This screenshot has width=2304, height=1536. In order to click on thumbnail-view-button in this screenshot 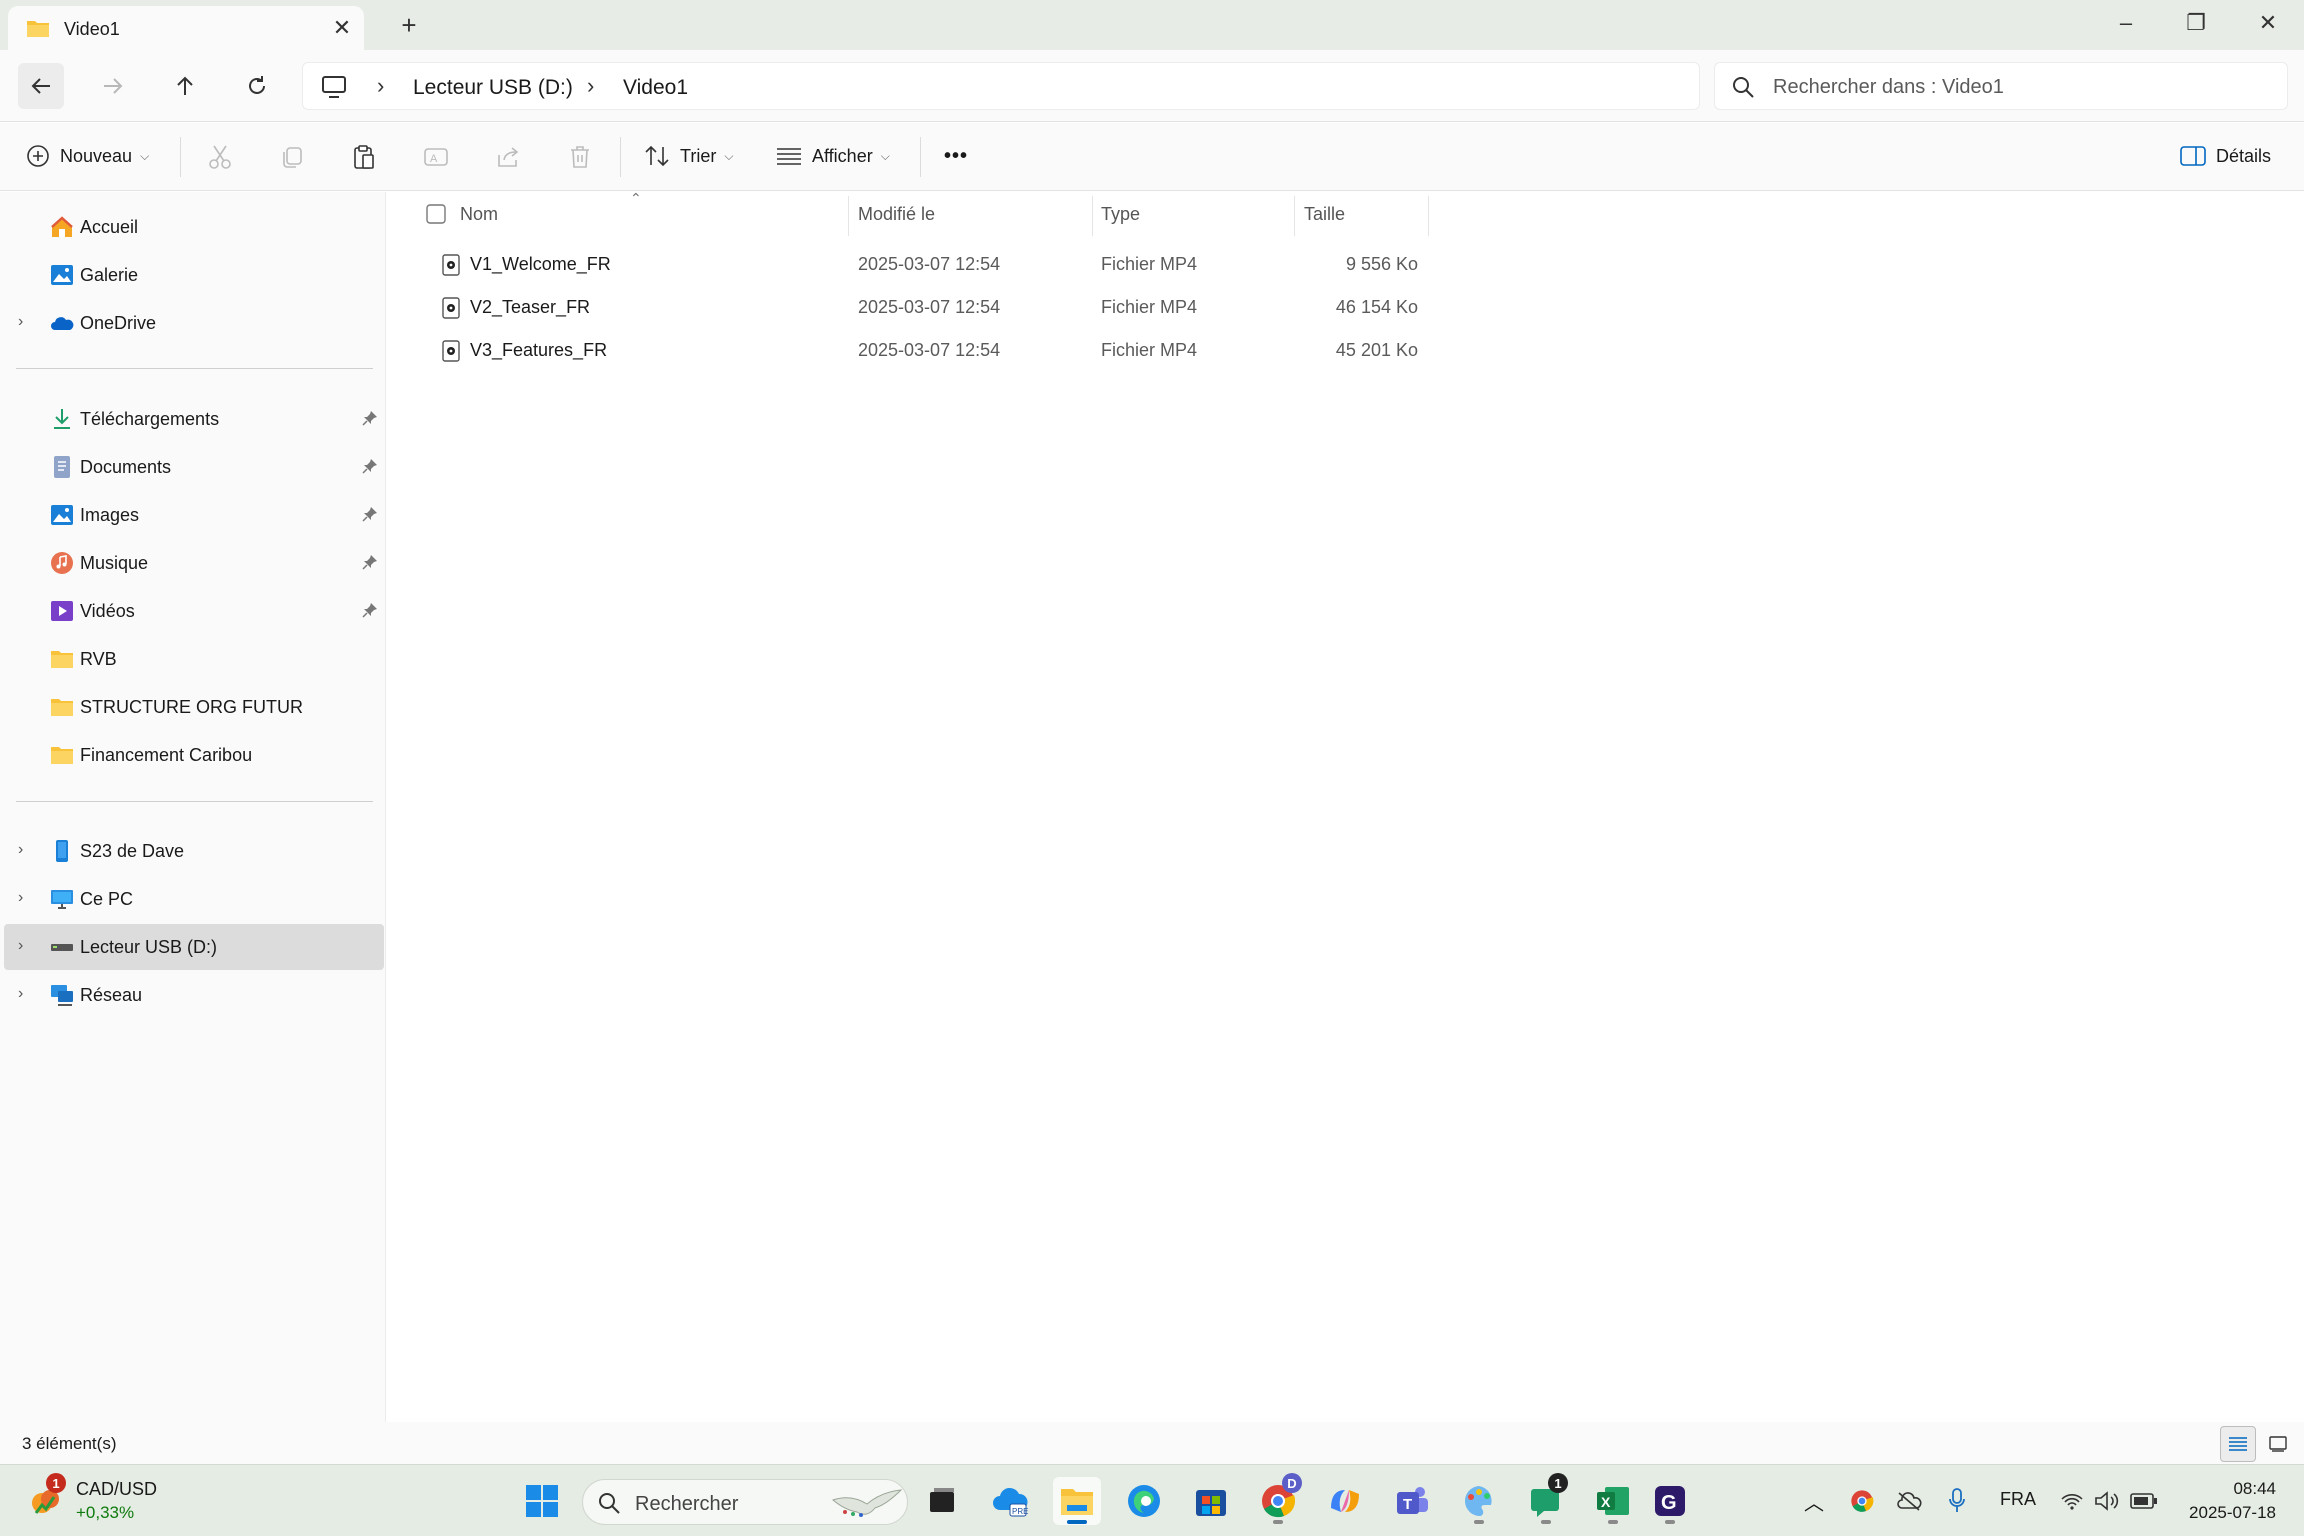, I will do `click(2278, 1444)`.